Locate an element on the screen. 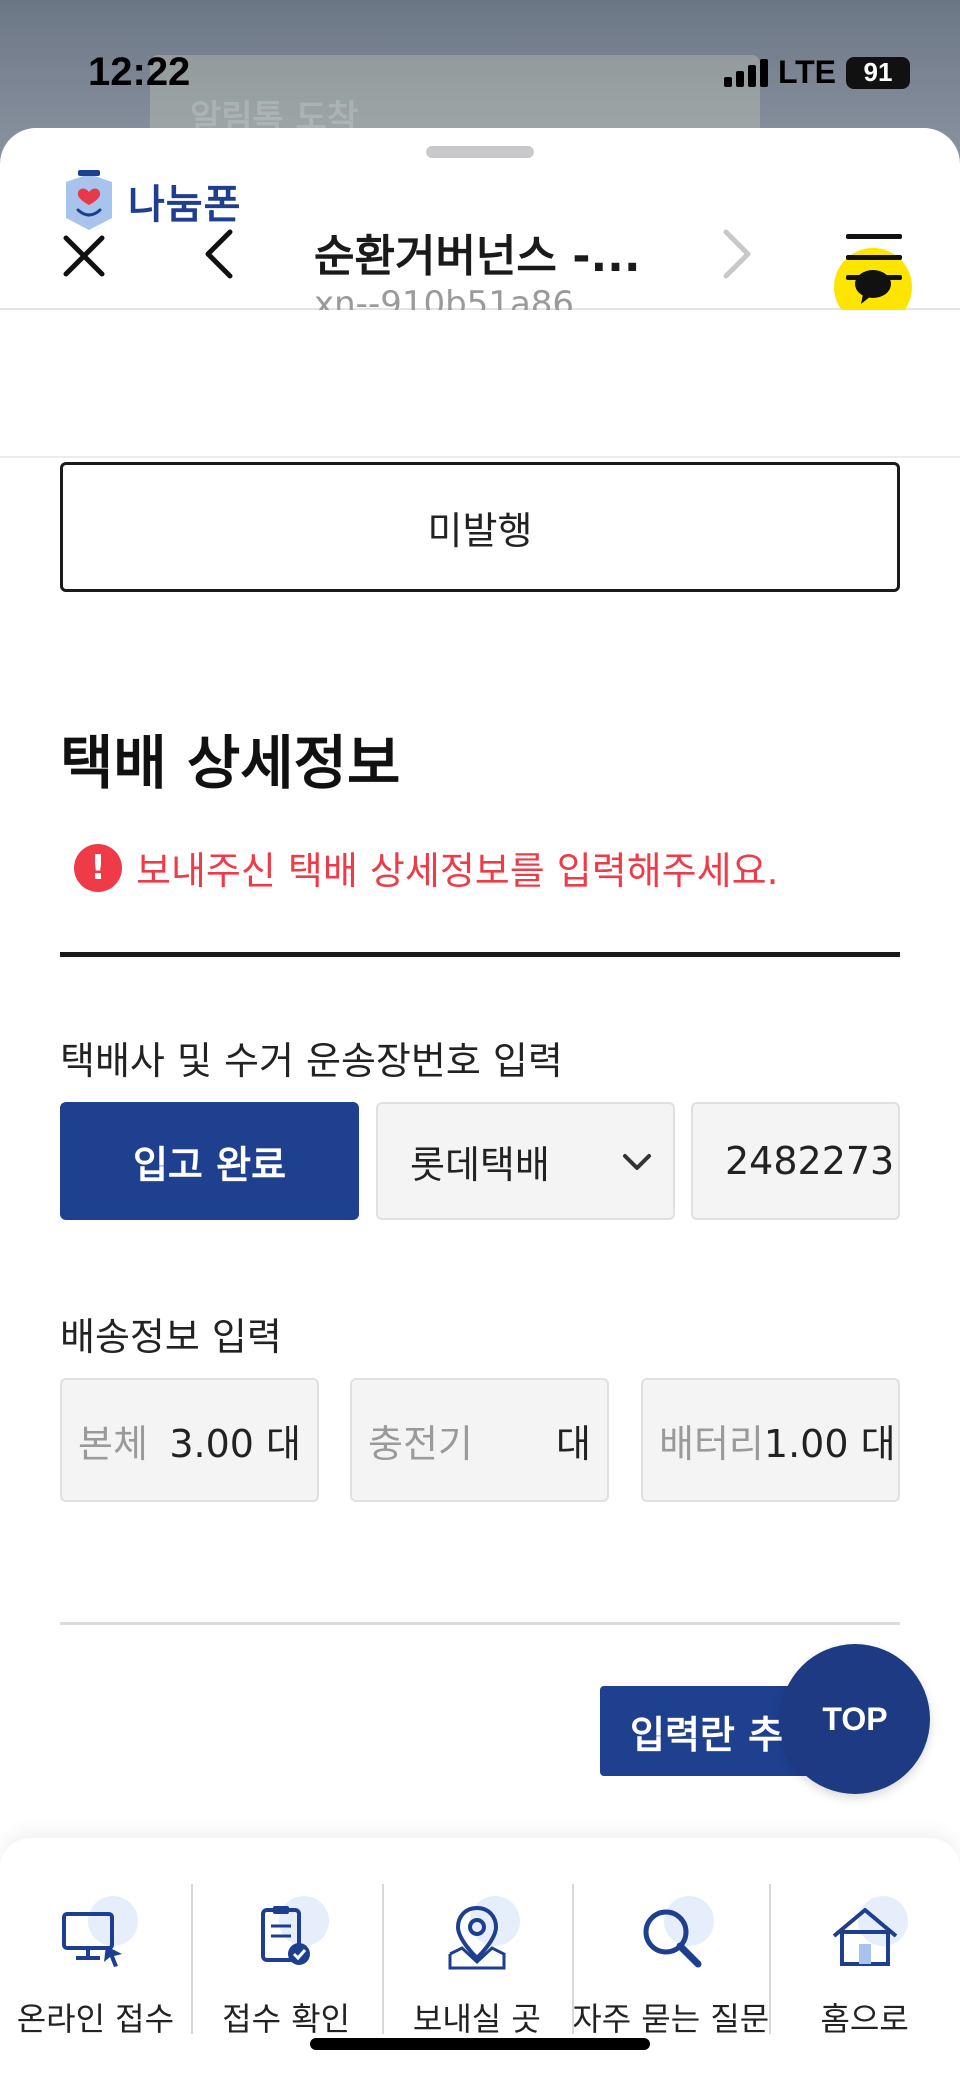  logo-phone-heart-icon is located at coordinates (89, 200).